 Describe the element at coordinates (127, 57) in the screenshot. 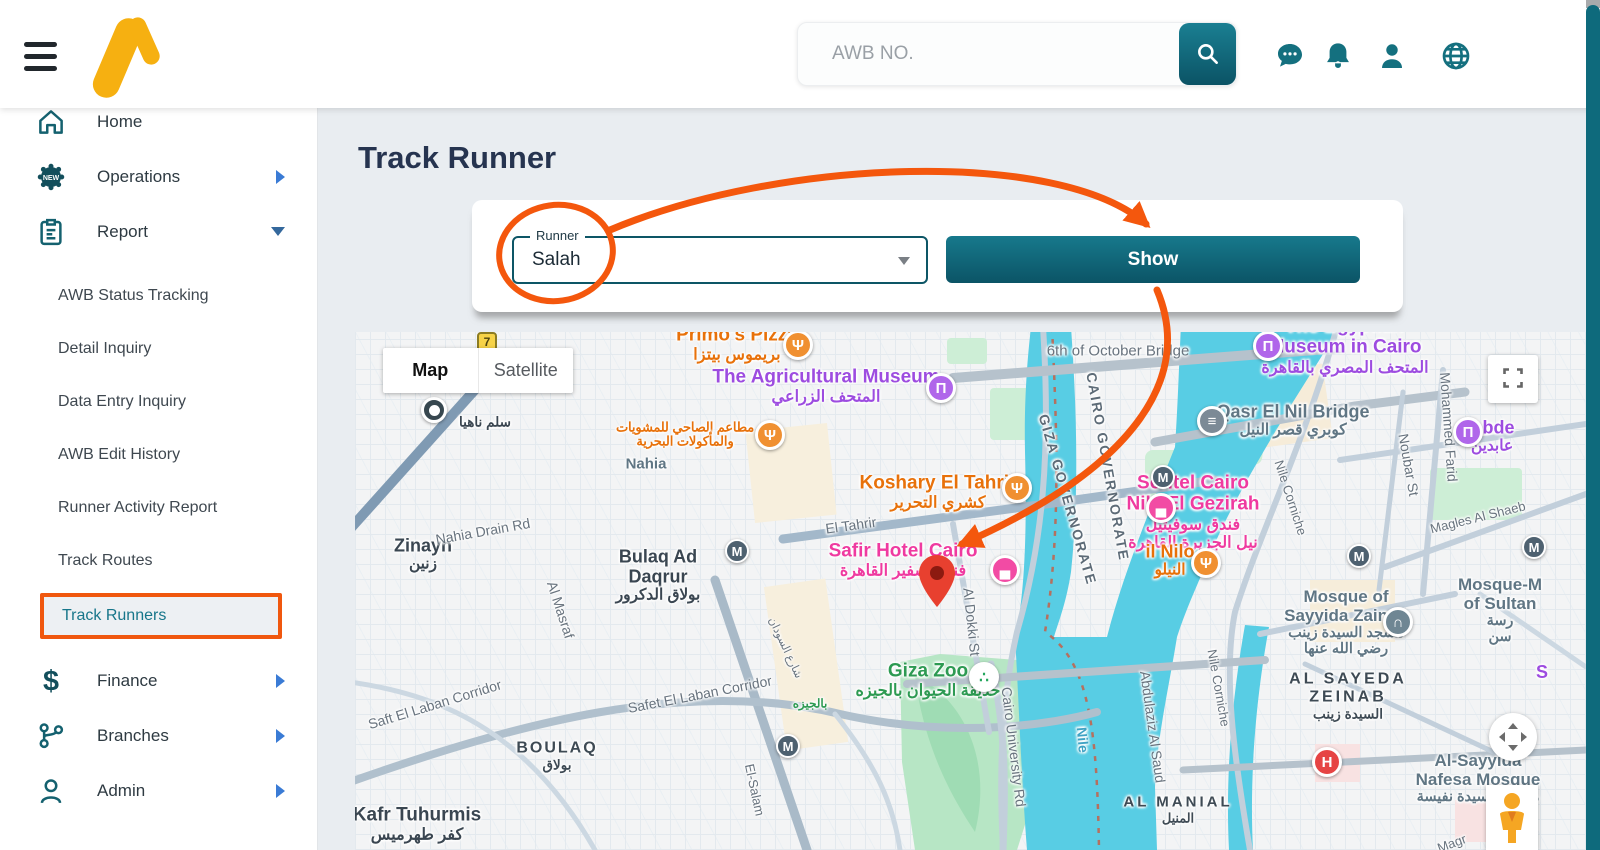

I see `app-logo` at that location.